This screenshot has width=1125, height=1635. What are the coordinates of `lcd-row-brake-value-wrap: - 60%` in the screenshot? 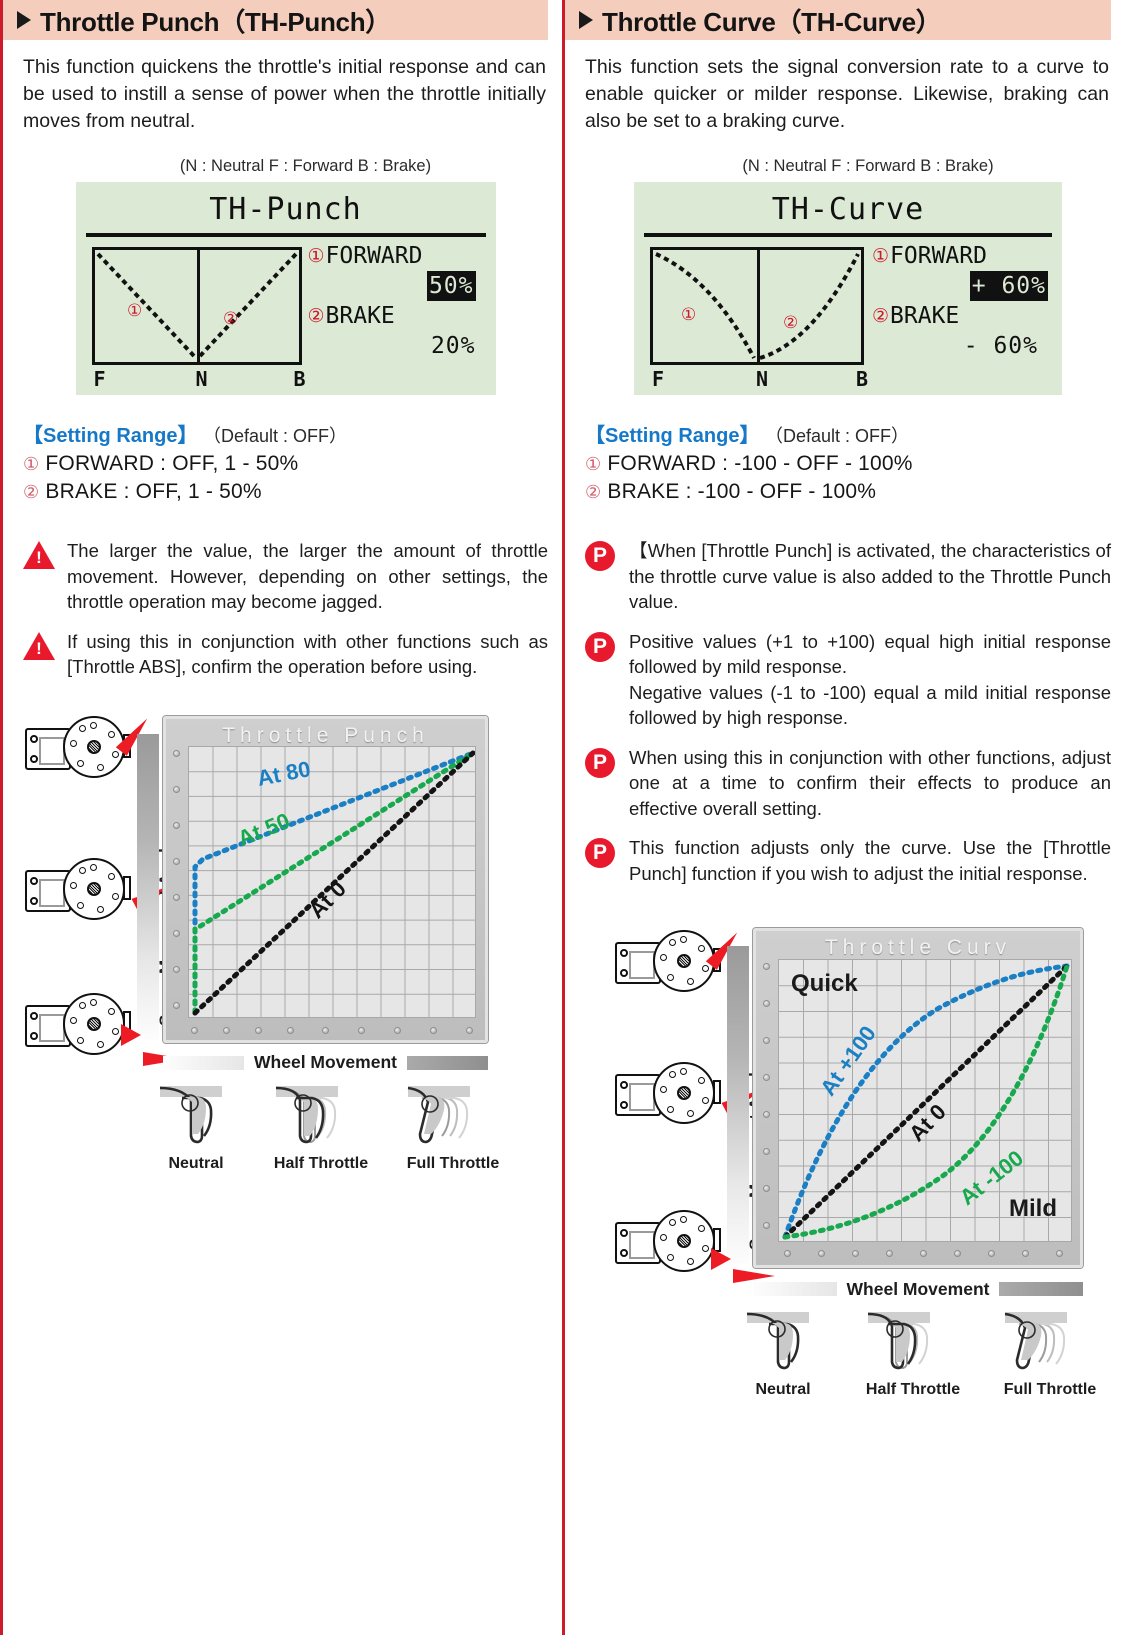 It's located at (966, 346).